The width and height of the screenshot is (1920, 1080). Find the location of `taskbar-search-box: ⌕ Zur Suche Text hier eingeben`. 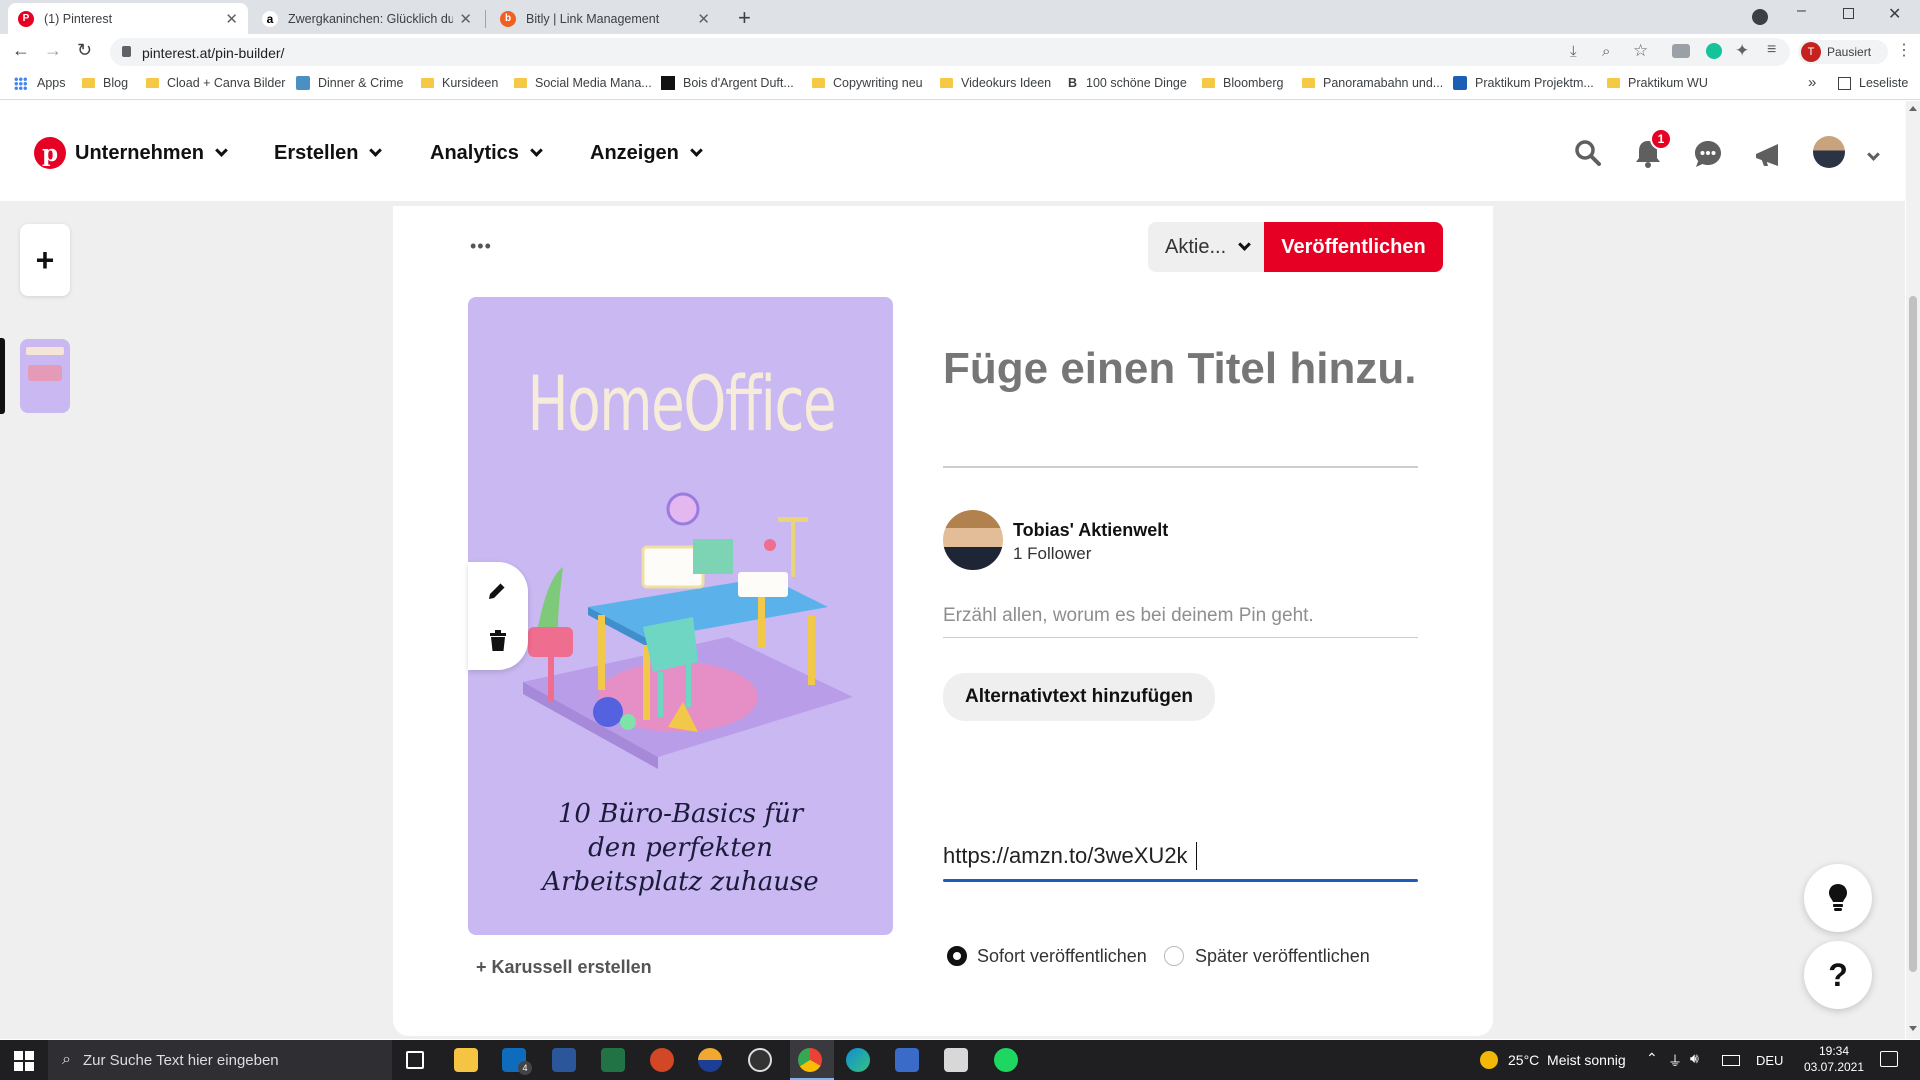

taskbar-search-box: ⌕ Zur Suche Text hier eingeben is located at coordinates (220, 1060).